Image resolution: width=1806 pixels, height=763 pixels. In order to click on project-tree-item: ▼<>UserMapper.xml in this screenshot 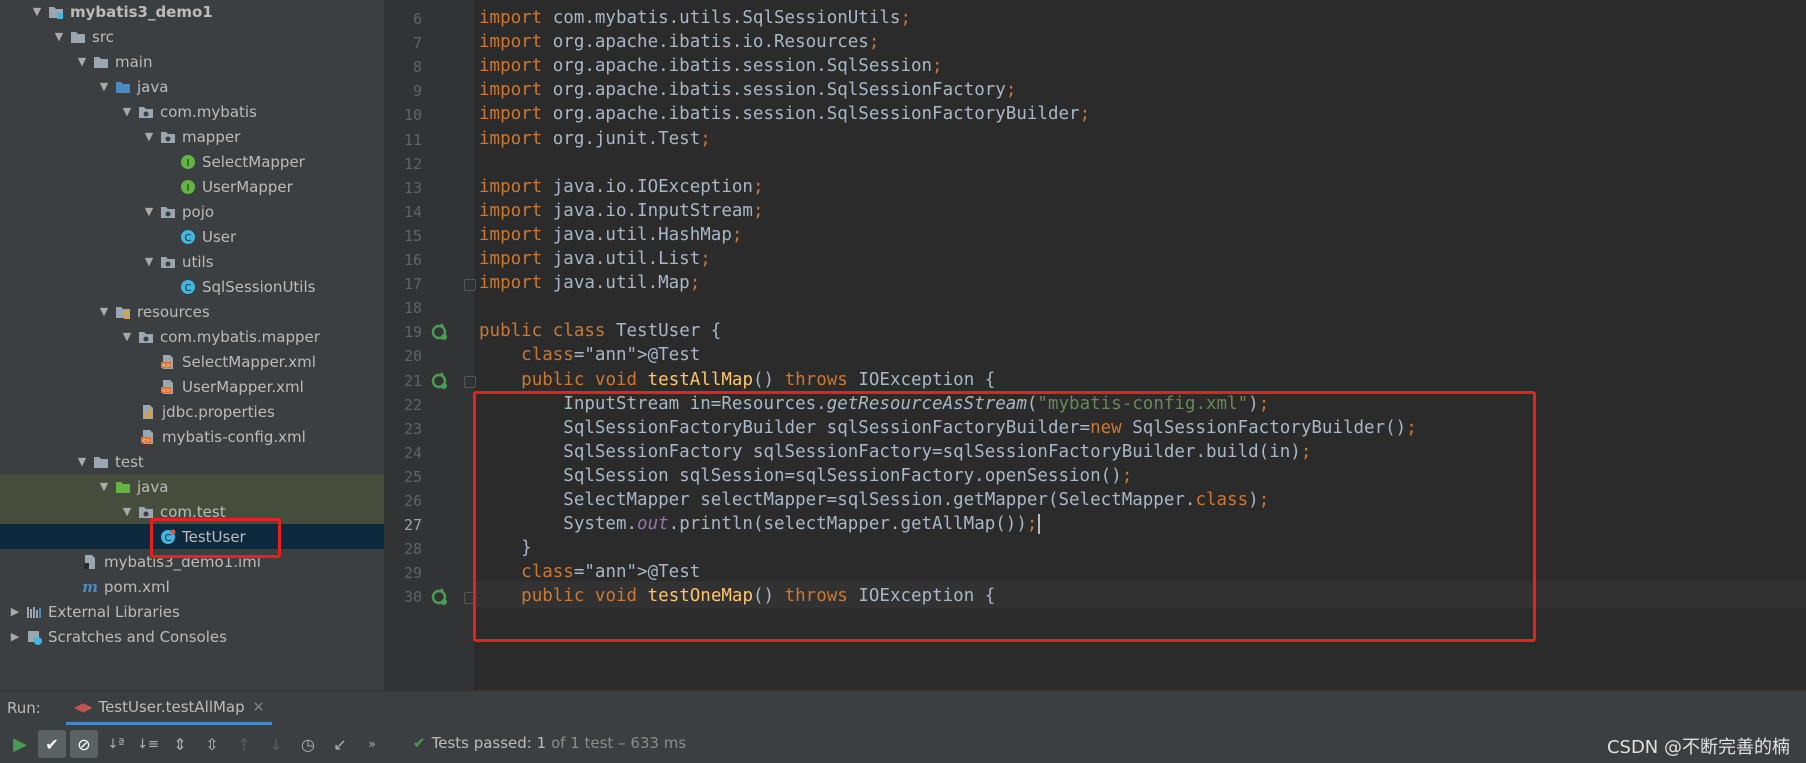, I will do `click(192, 386)`.